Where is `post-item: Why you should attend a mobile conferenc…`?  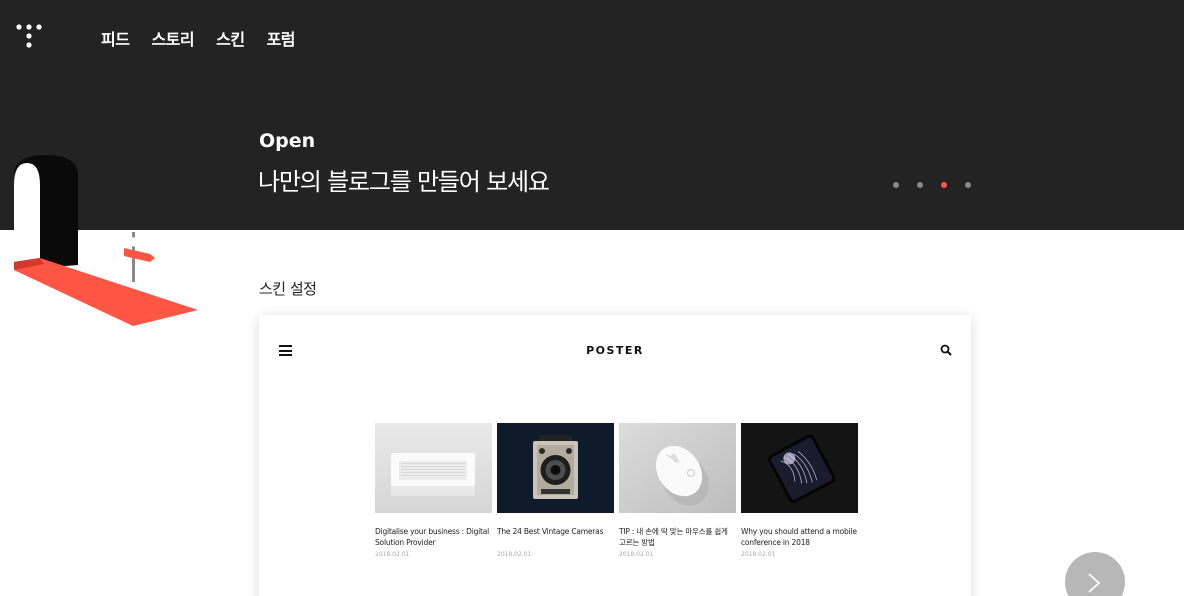 post-item: Why you should attend a mobile conferenc… is located at coordinates (799, 490).